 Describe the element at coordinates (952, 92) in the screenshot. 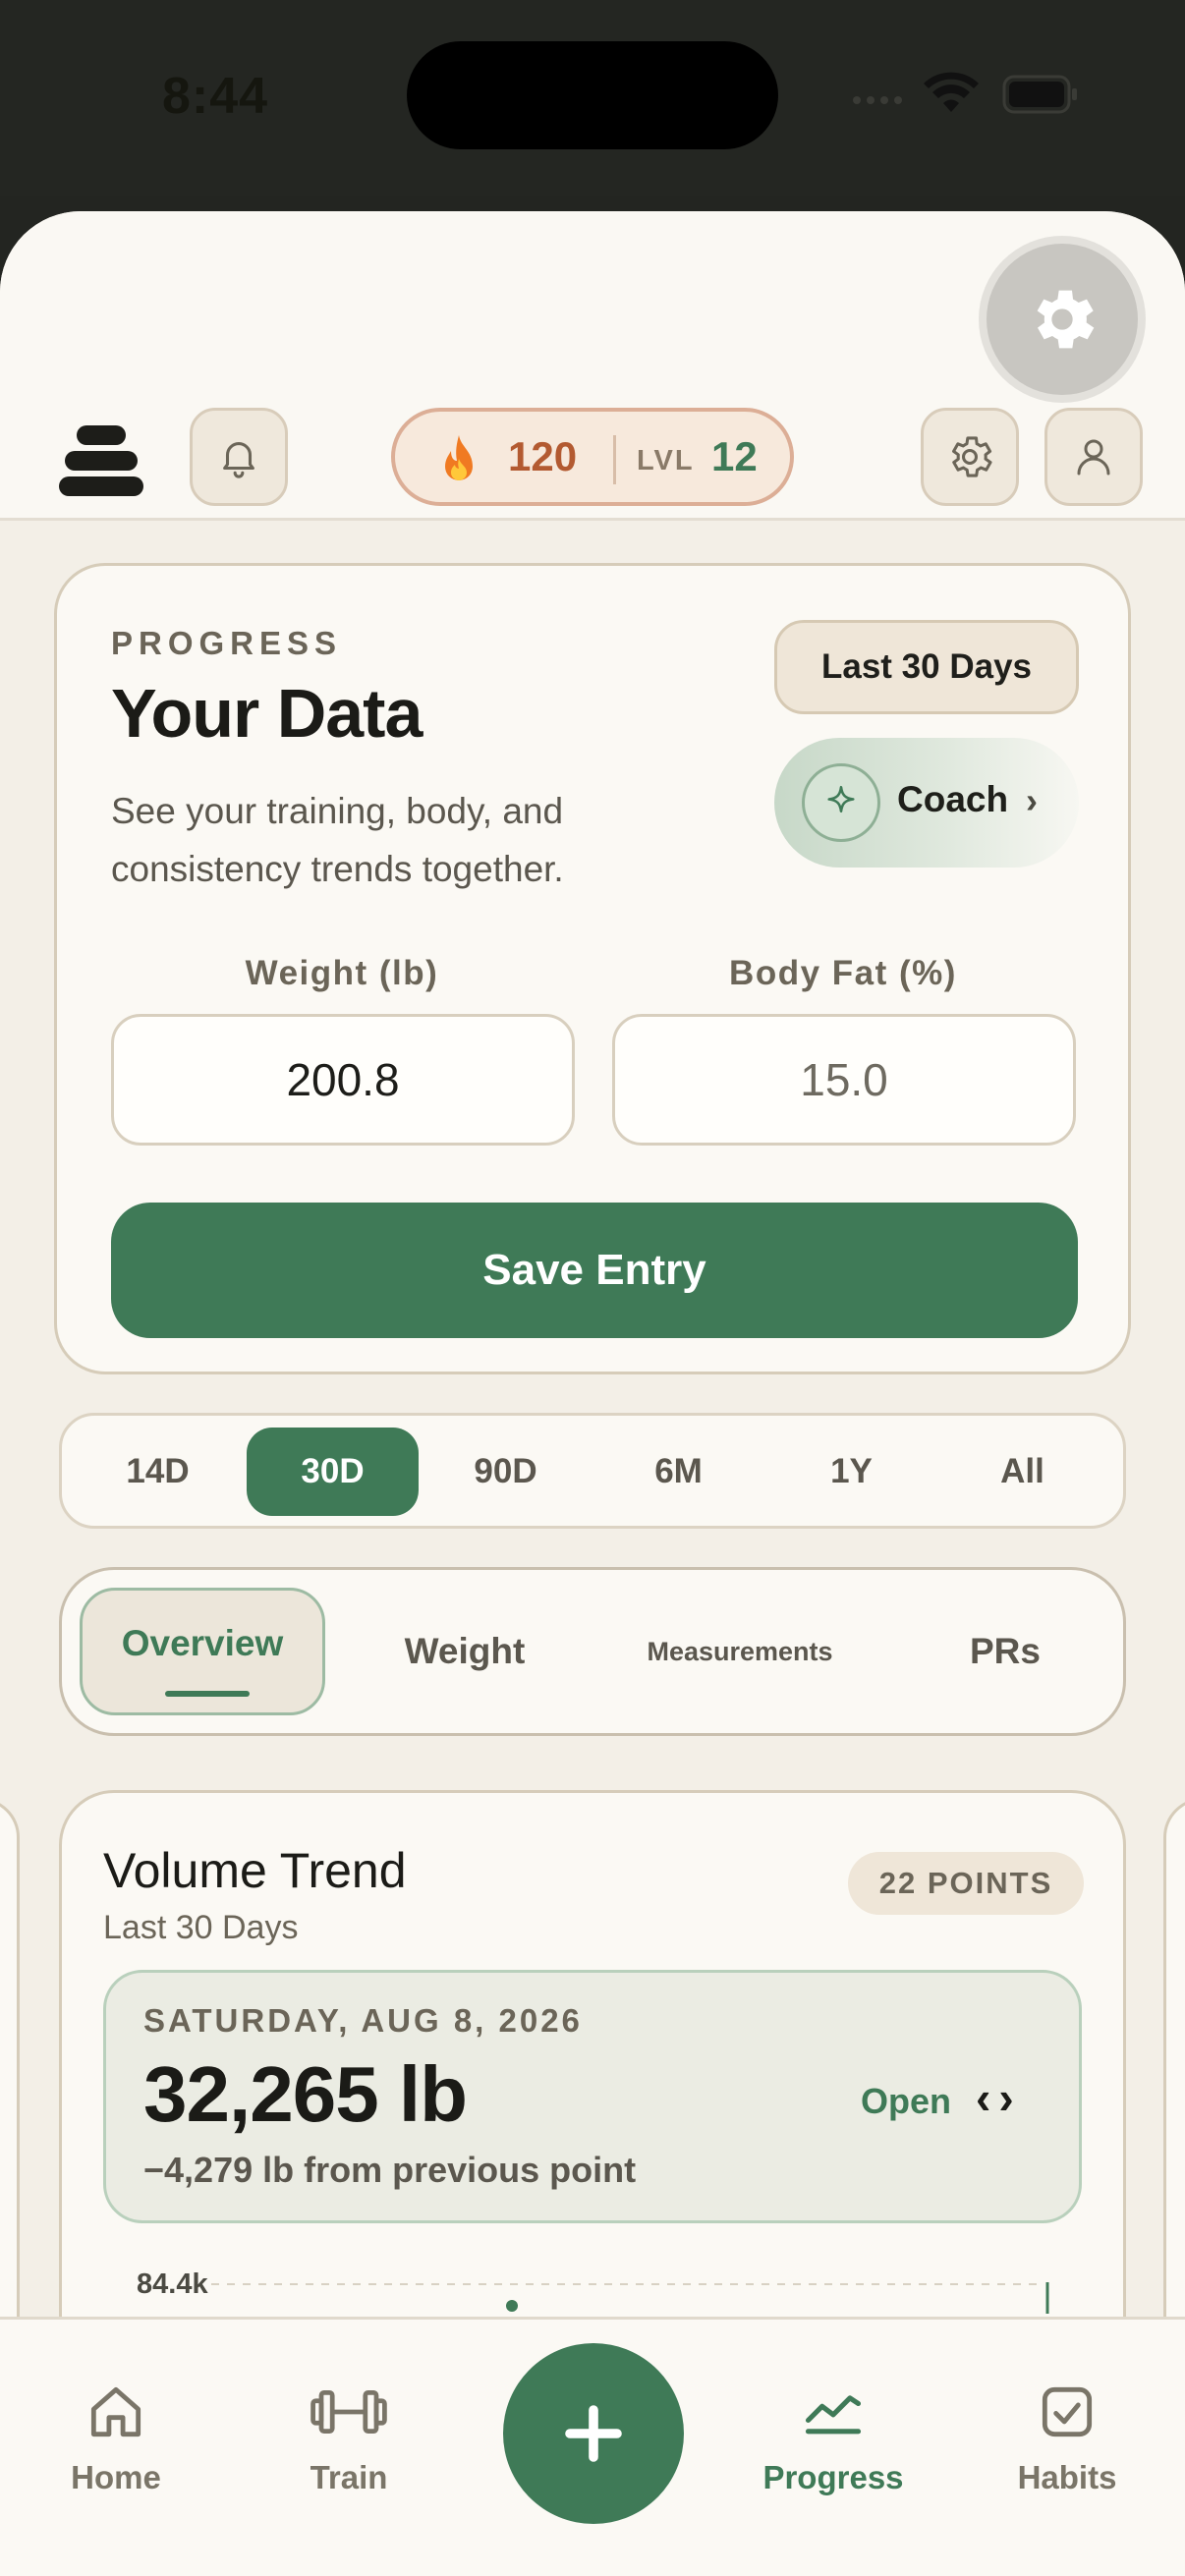

I see `wifi-icon` at that location.